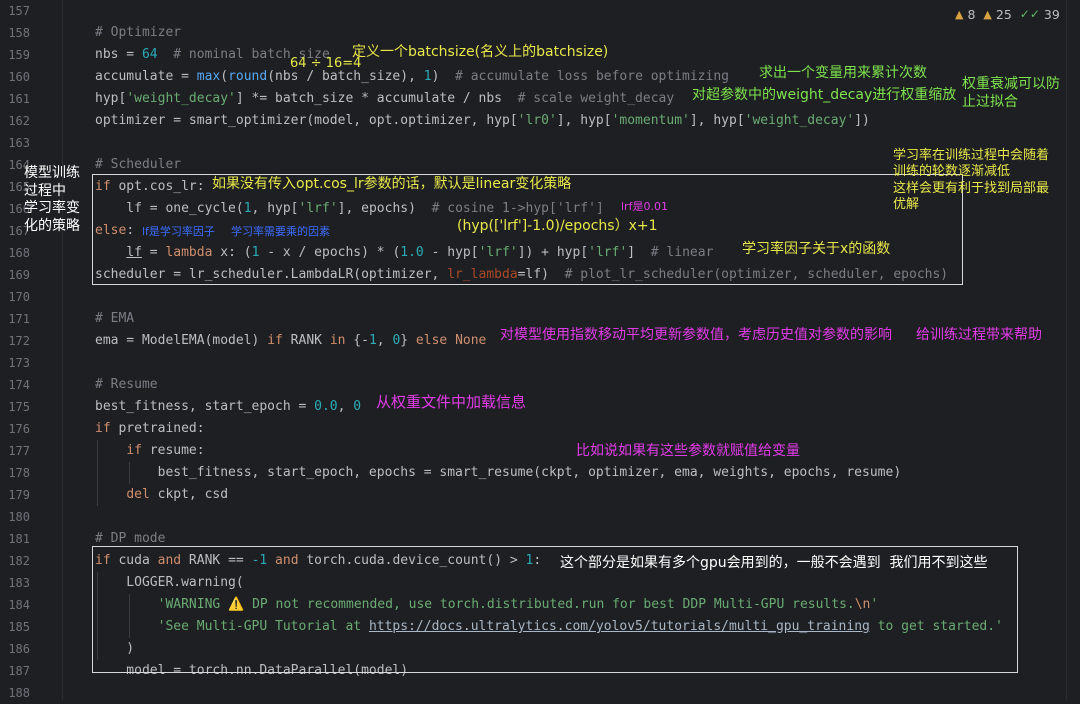 The width and height of the screenshot is (1080, 704). What do you see at coordinates (19, 451) in the screenshot?
I see `line-number: 177` at bounding box center [19, 451].